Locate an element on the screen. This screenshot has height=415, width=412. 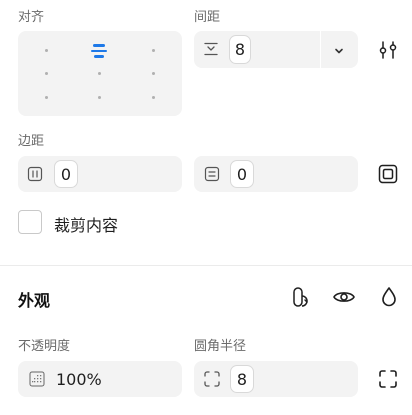
padding-label: 边距 is located at coordinates (31, 141).